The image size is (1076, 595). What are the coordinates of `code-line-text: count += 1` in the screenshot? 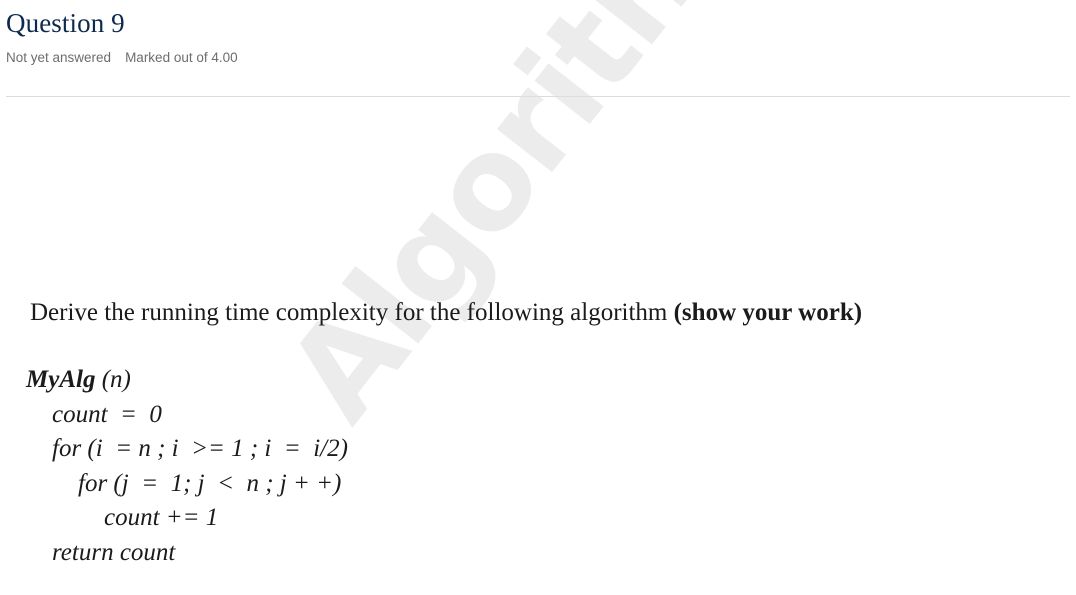 It's located at (161, 517).